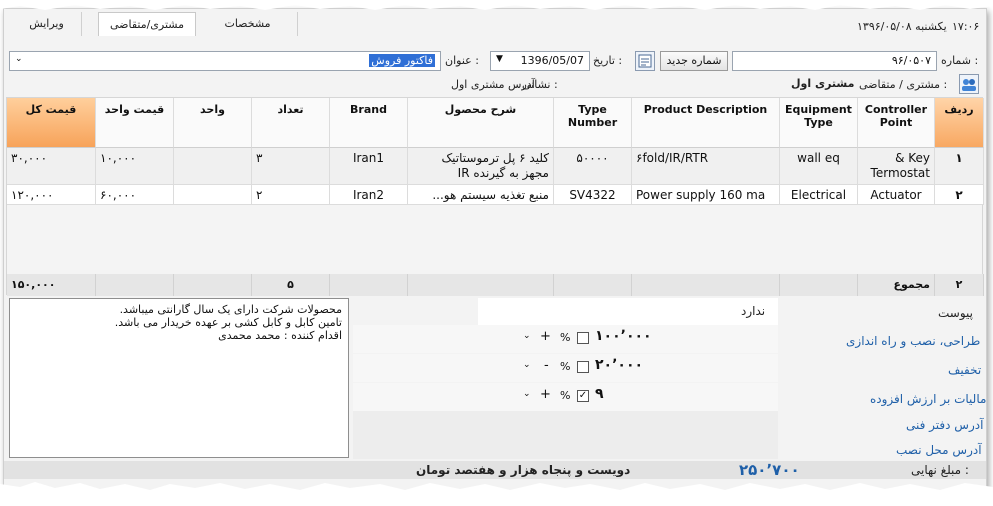  What do you see at coordinates (896, 285) in the screenshot?
I see `footer-sum-label: مجموع` at bounding box center [896, 285].